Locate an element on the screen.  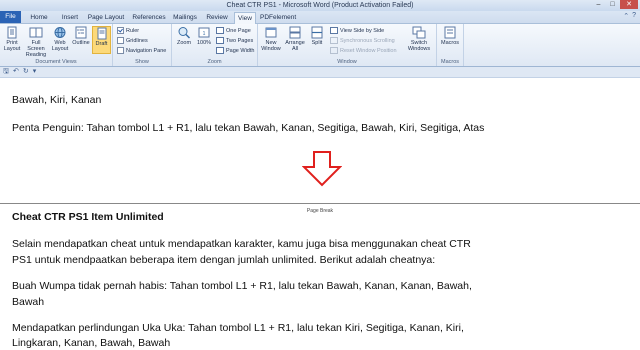
navigation-pane-checkbox: Navigation Pane is located at coordinates (141, 50).